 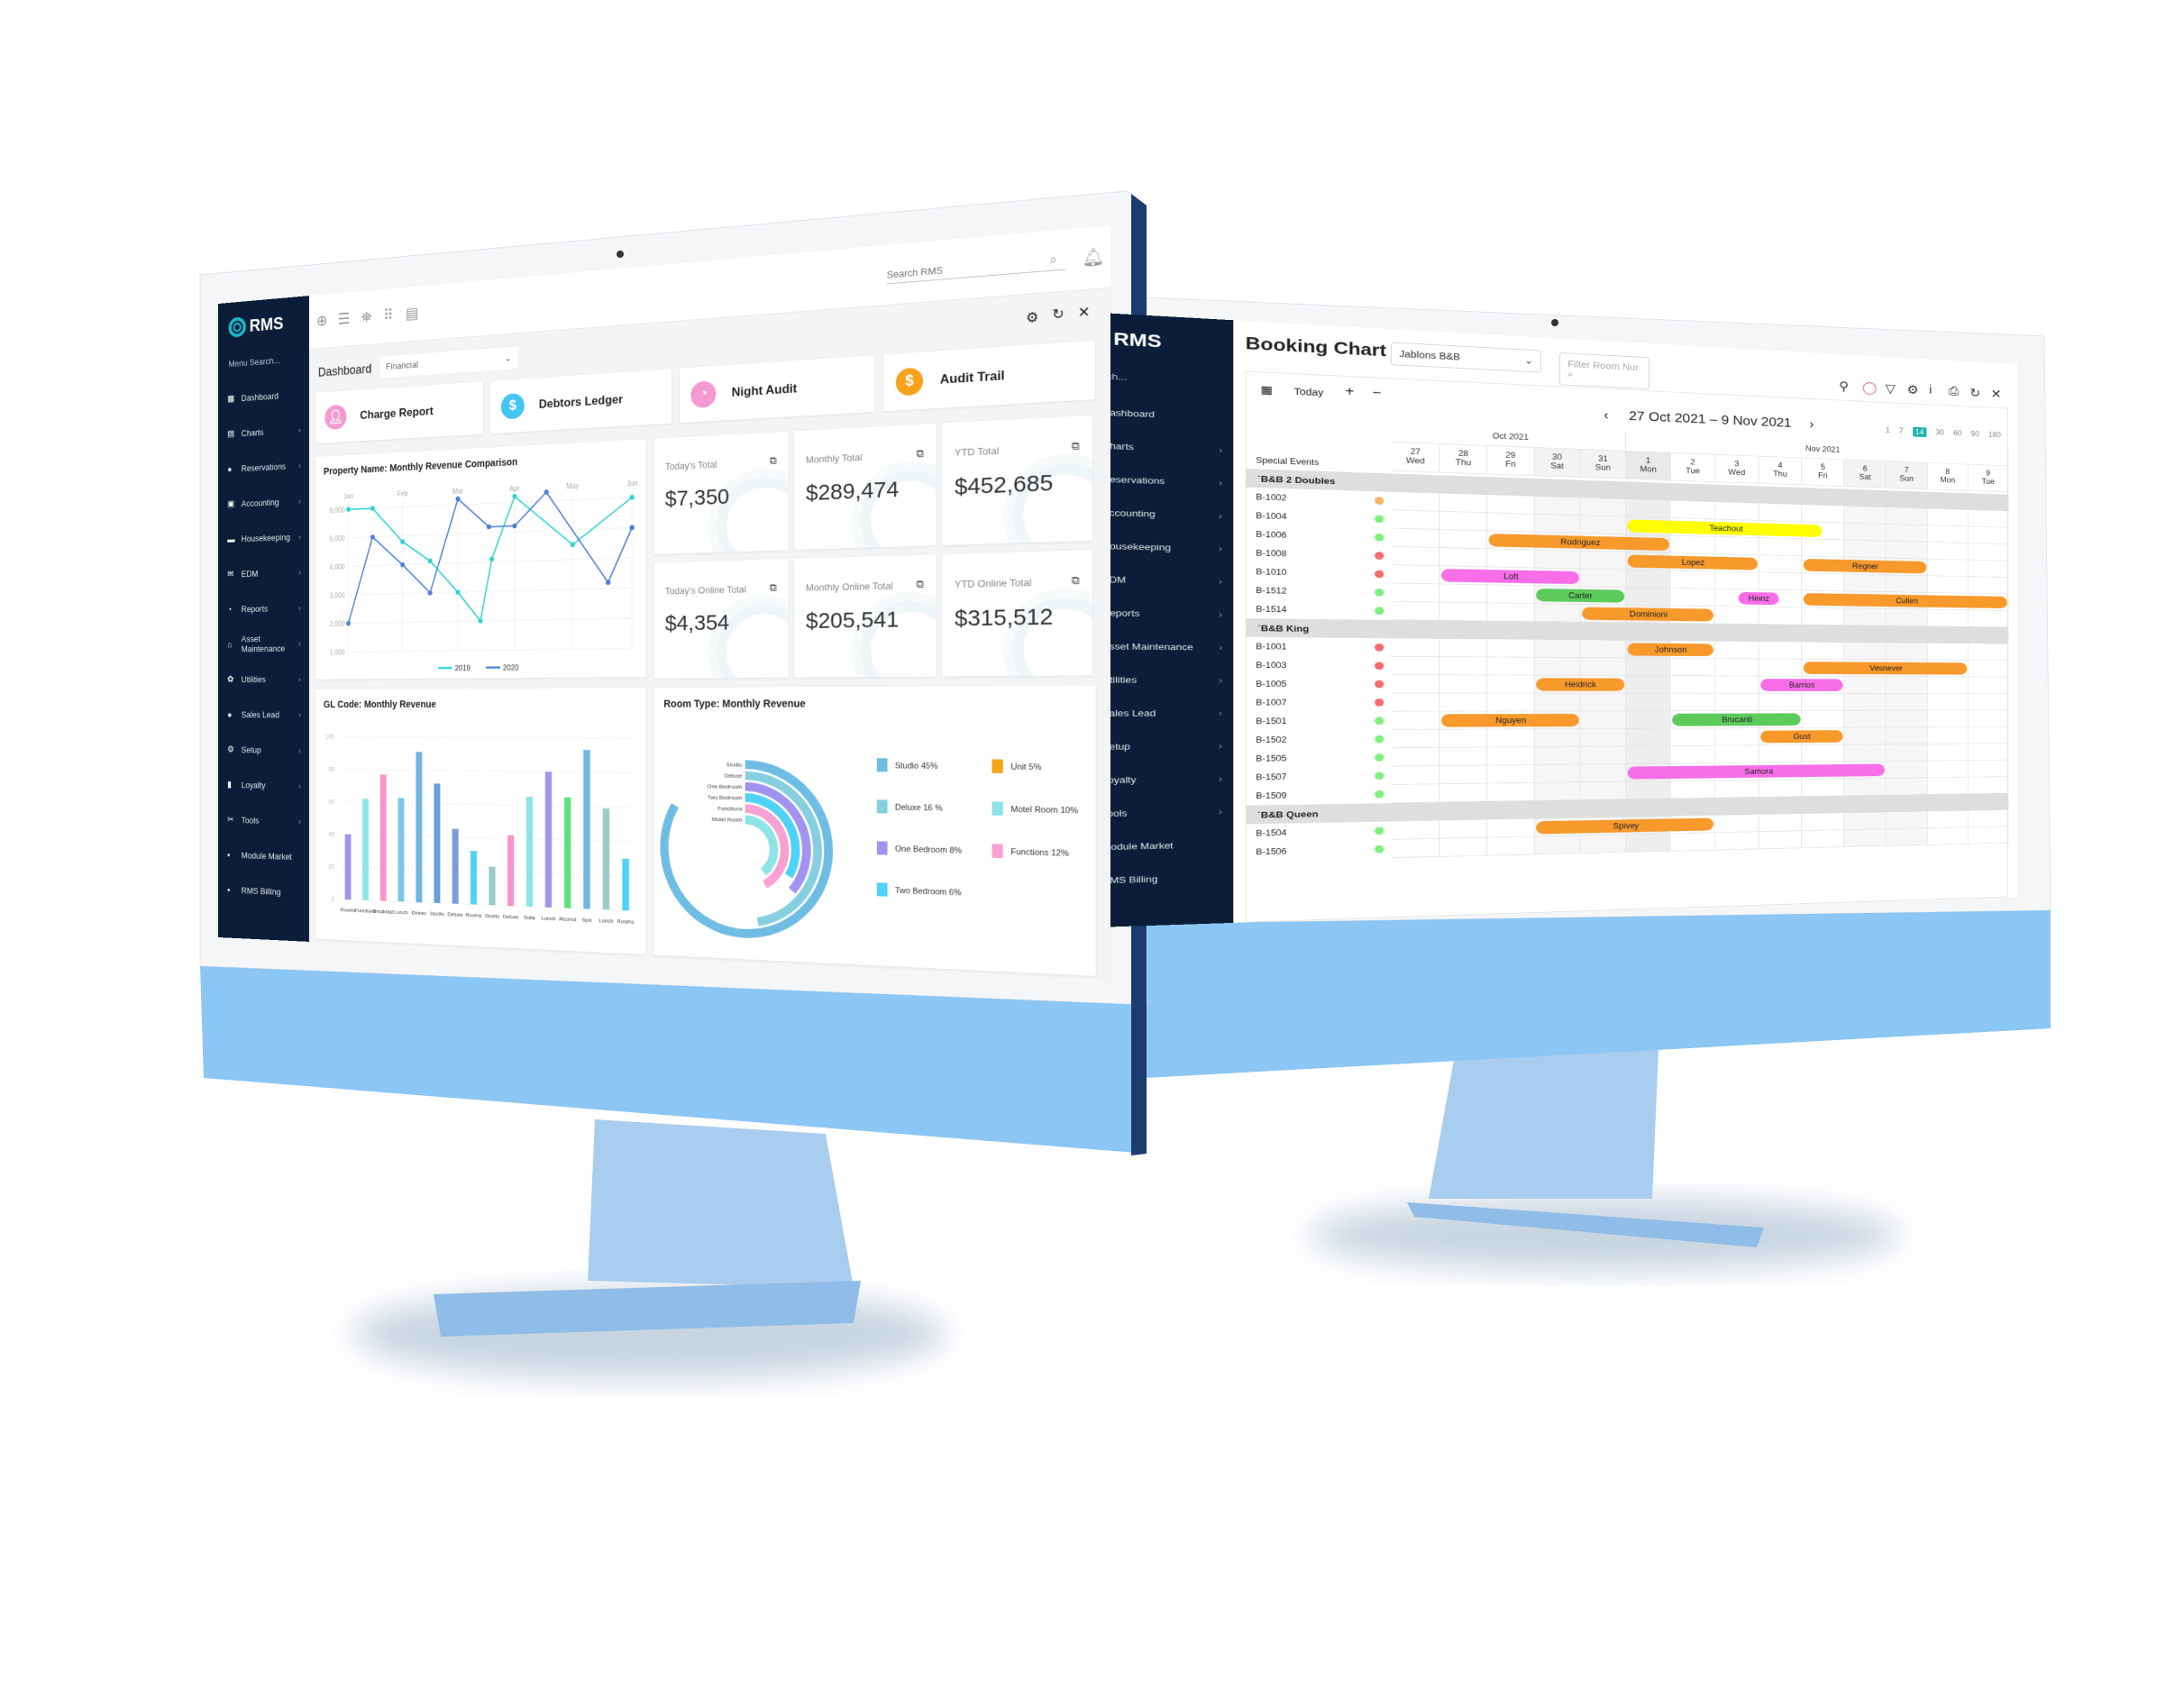 I want to click on room-label: B-1001, so click(x=1266, y=646).